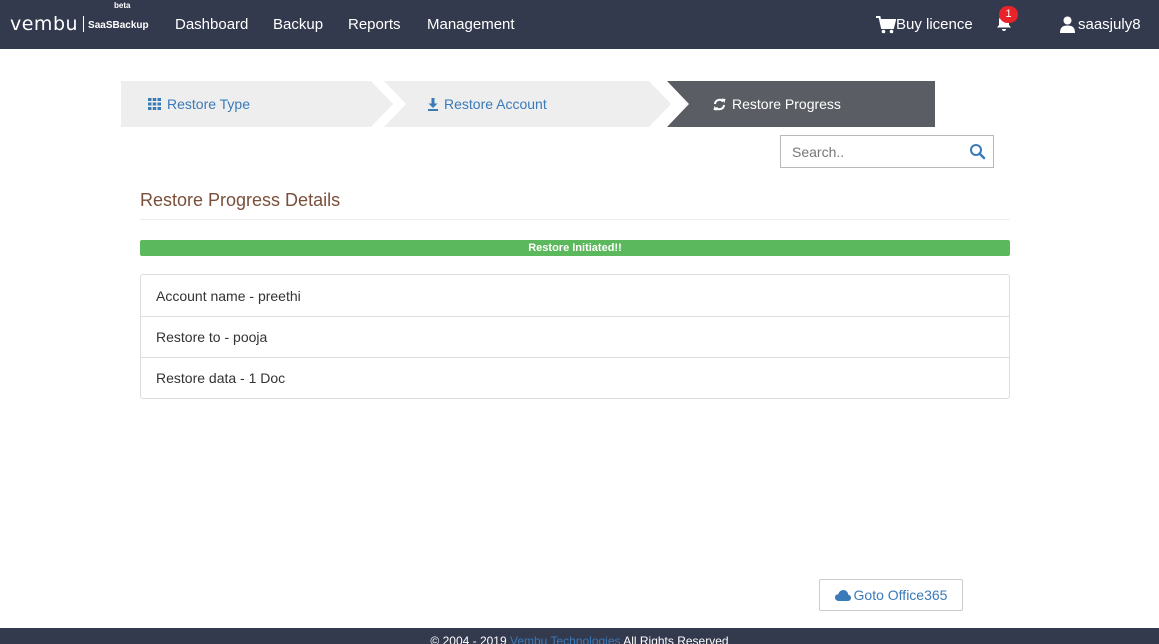 This screenshot has width=1159, height=644. What do you see at coordinates (433, 104) in the screenshot?
I see `download-icon` at bounding box center [433, 104].